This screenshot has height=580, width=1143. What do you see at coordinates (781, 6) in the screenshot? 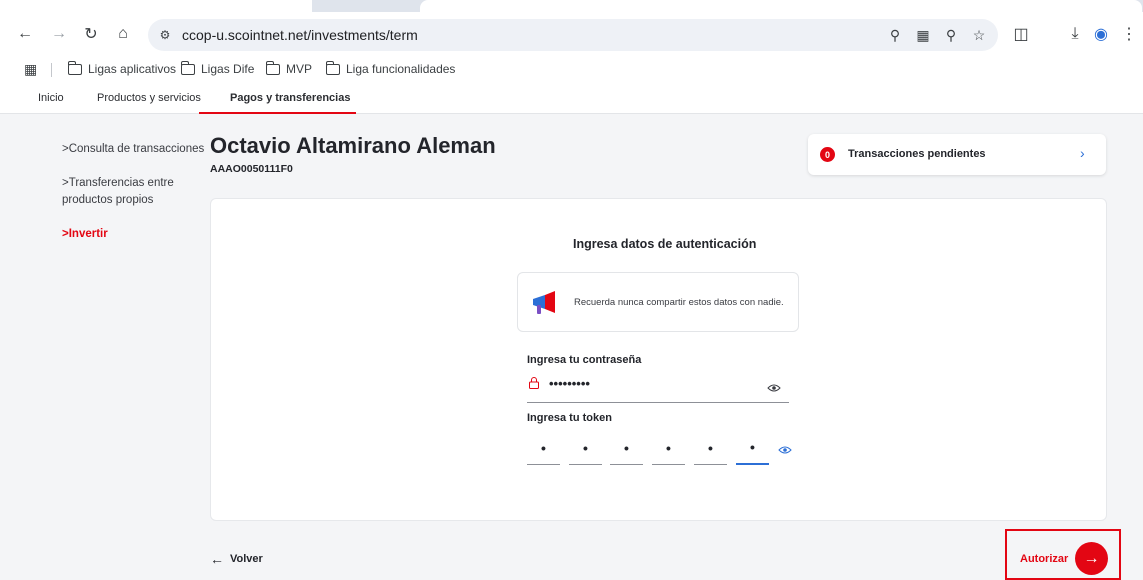
I see `tab-active` at bounding box center [781, 6].